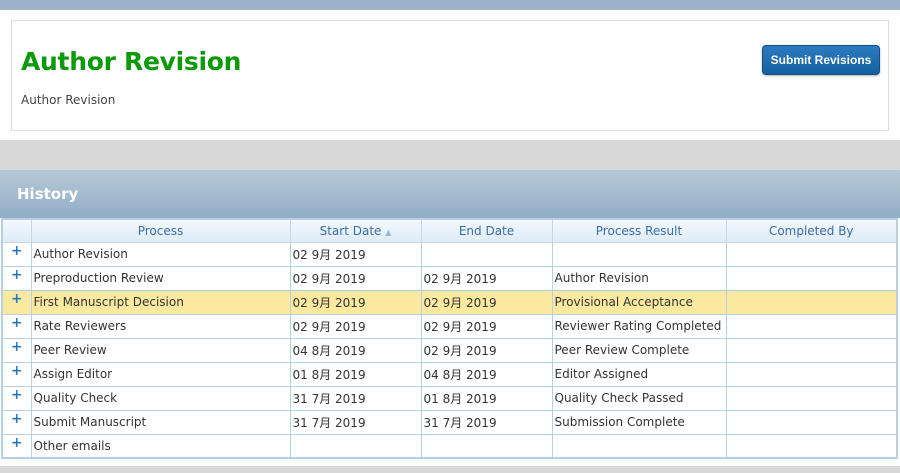 The height and width of the screenshot is (473, 900). Describe the element at coordinates (450, 469) in the screenshot. I see `footer-band` at that location.